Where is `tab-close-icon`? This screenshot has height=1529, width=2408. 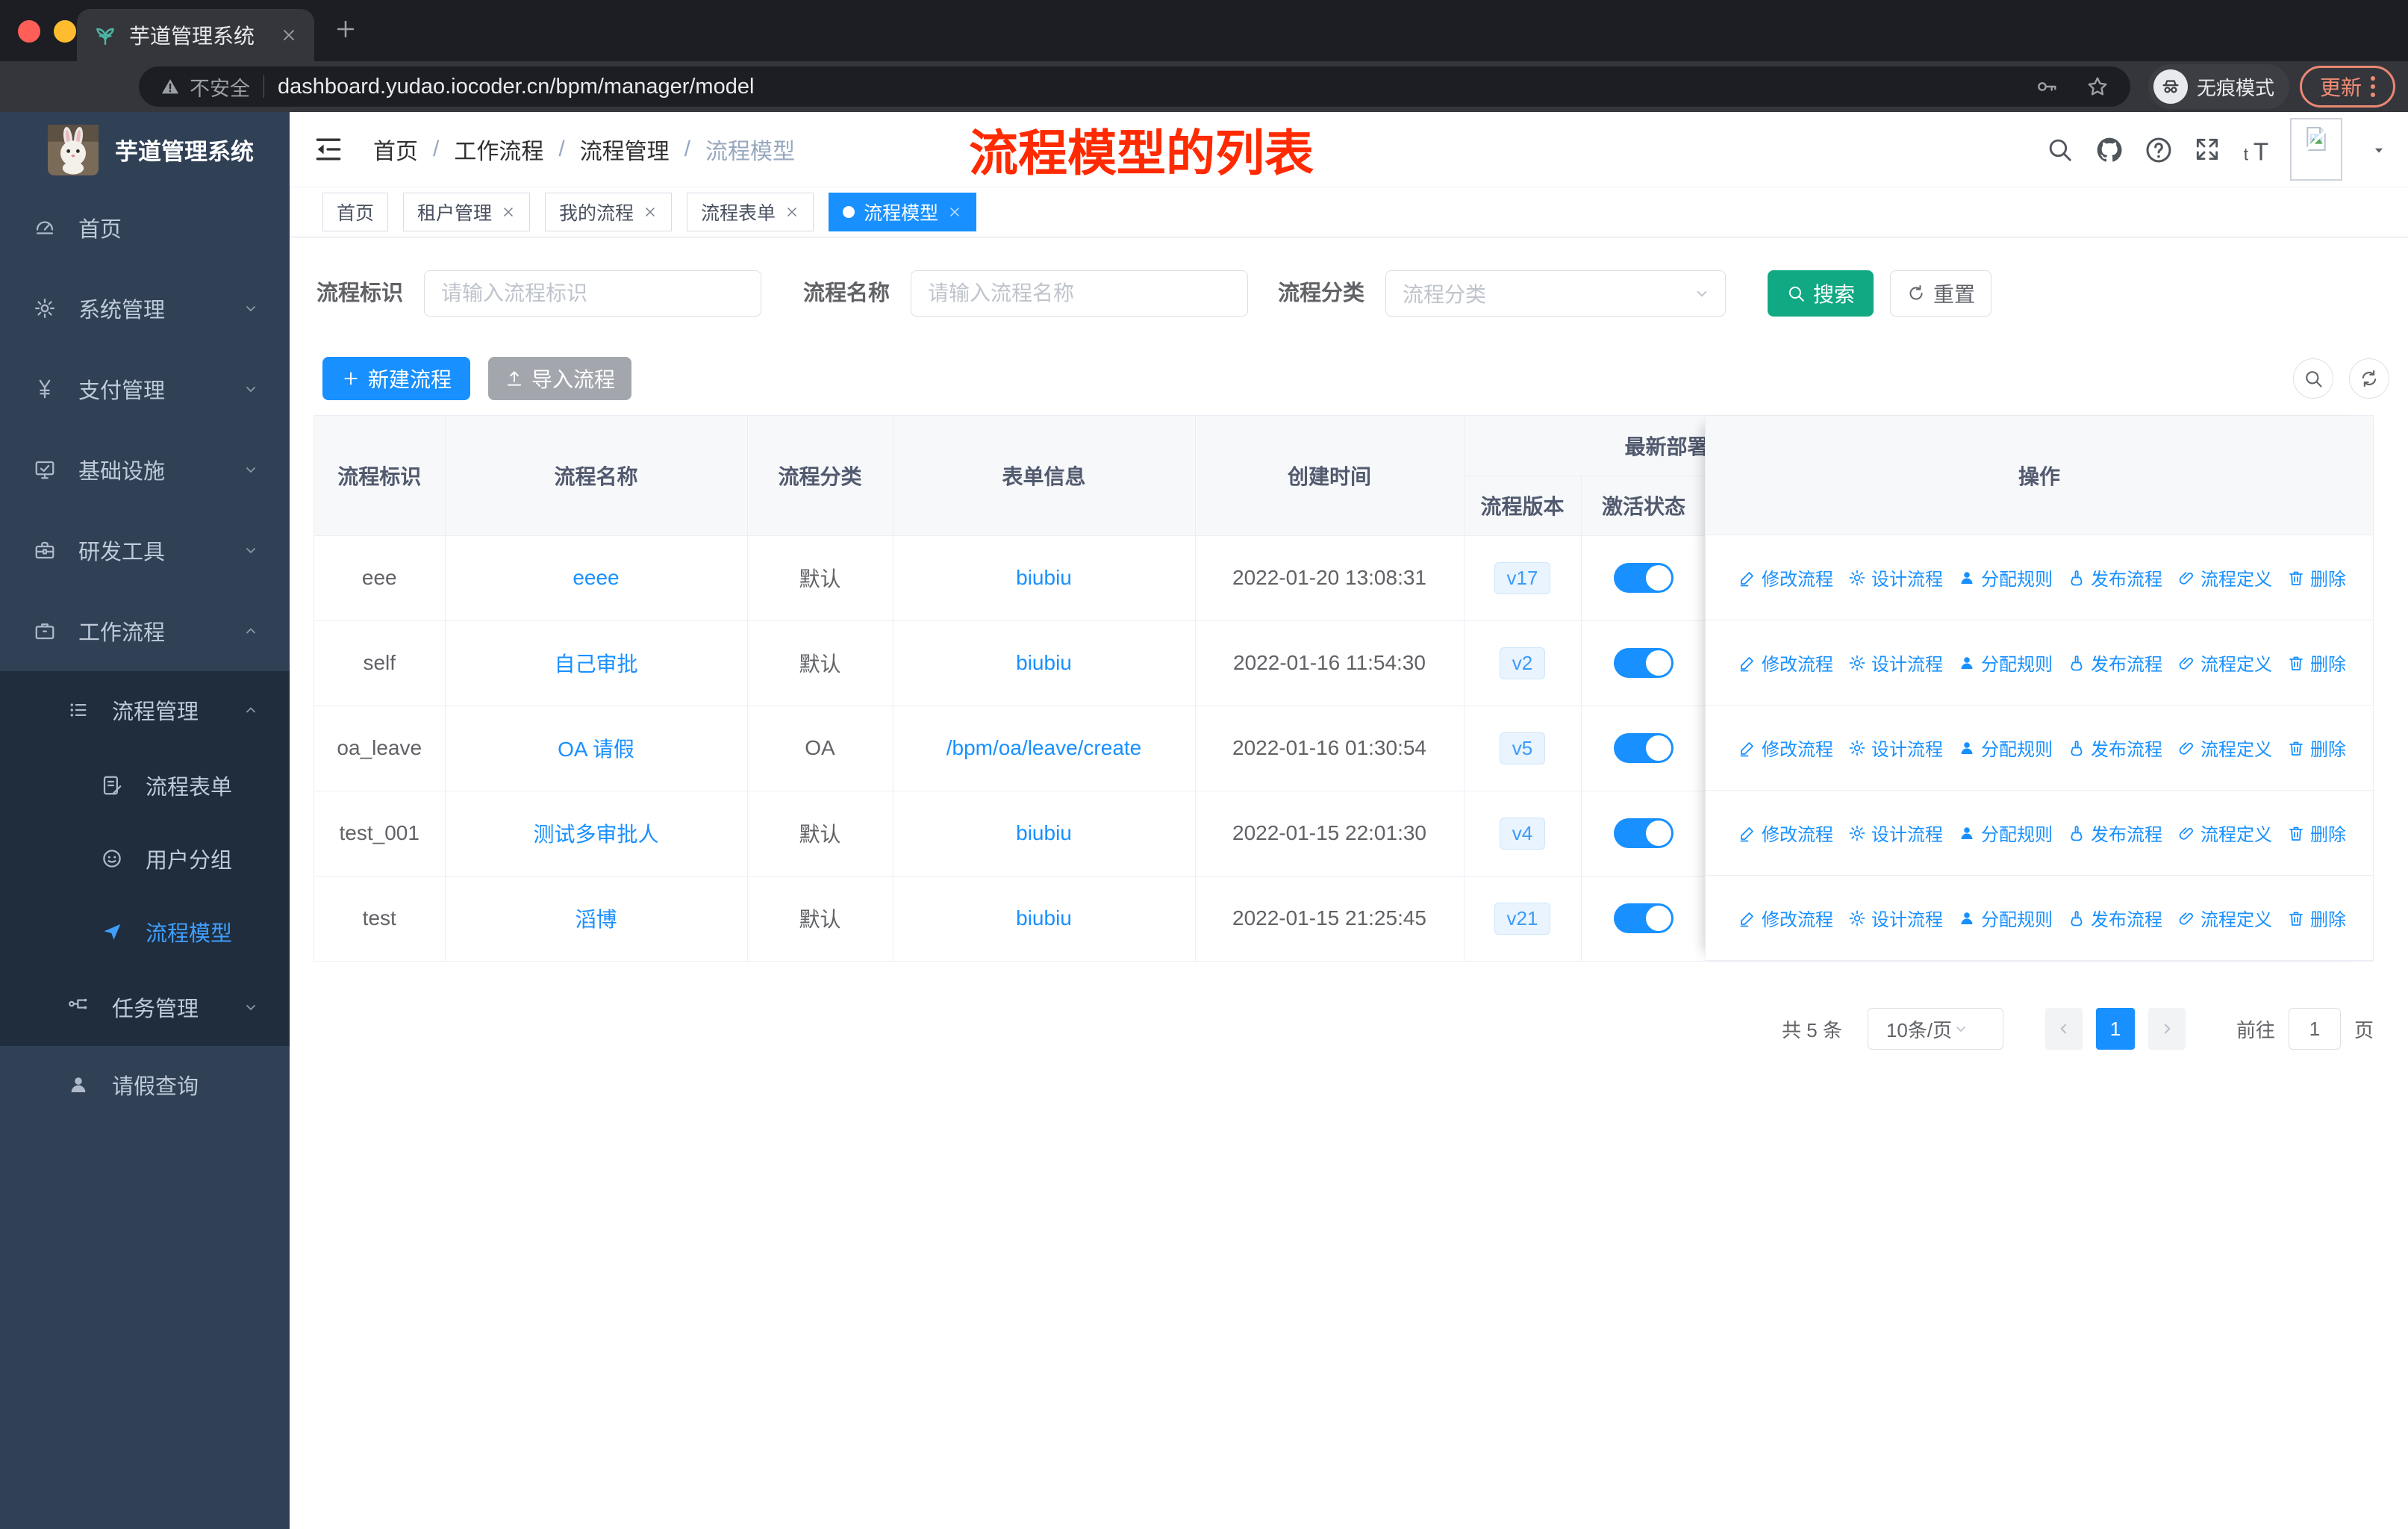 tab-close-icon is located at coordinates (289, 35).